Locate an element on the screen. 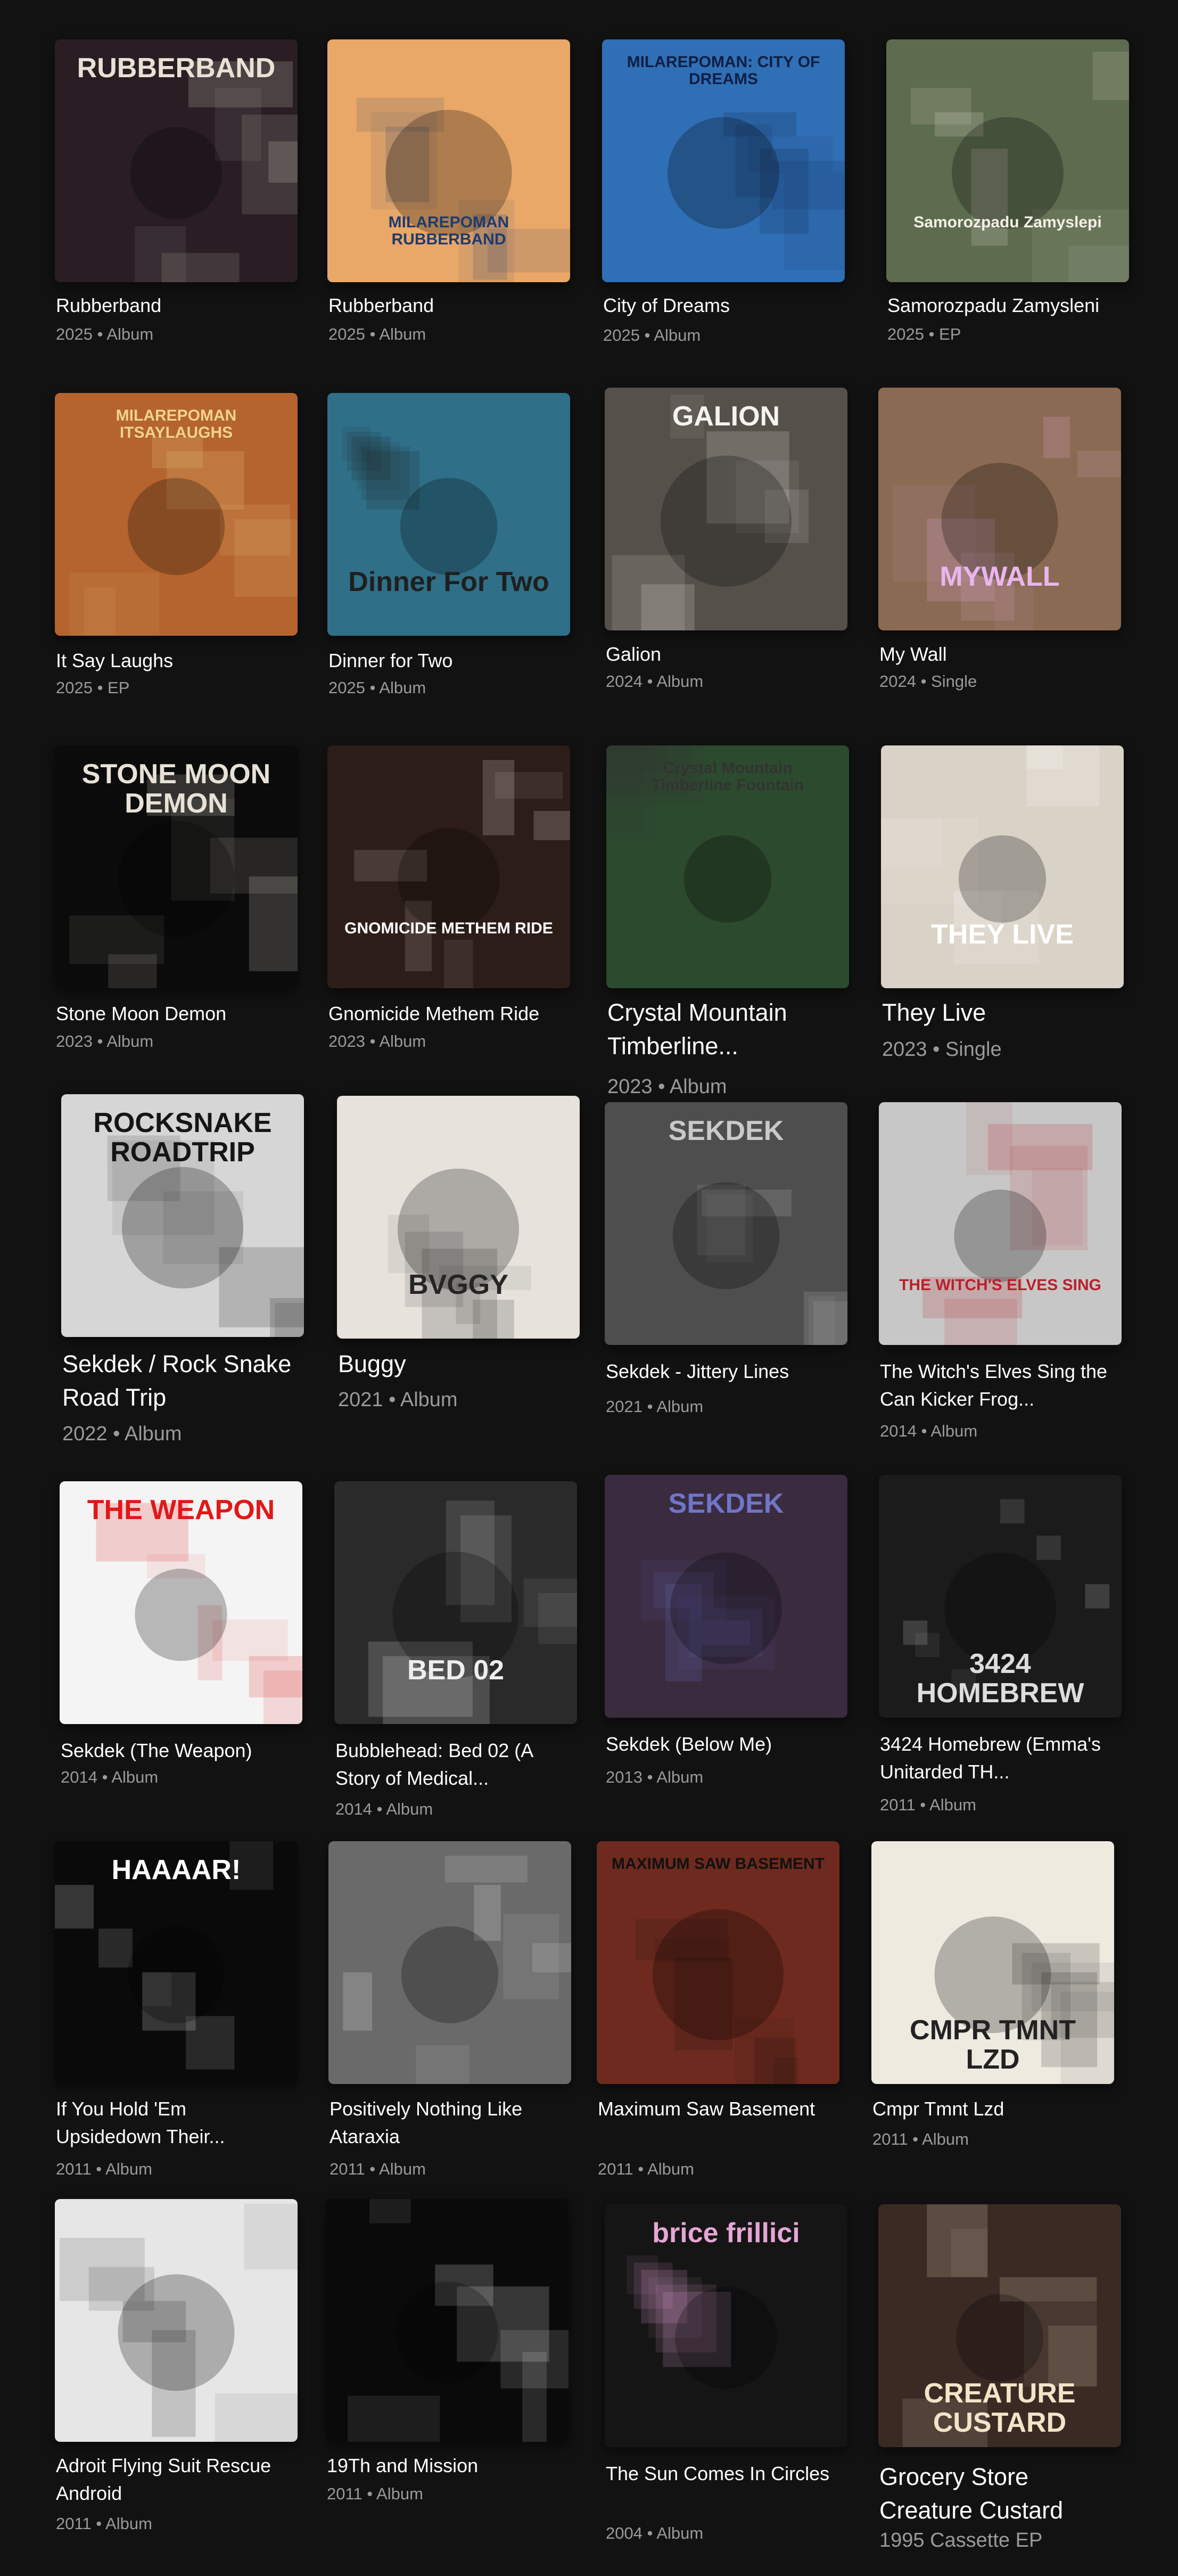 This screenshot has height=2576, width=1178. album-meta: 1995 Cassette EP is located at coordinates (961, 2540).